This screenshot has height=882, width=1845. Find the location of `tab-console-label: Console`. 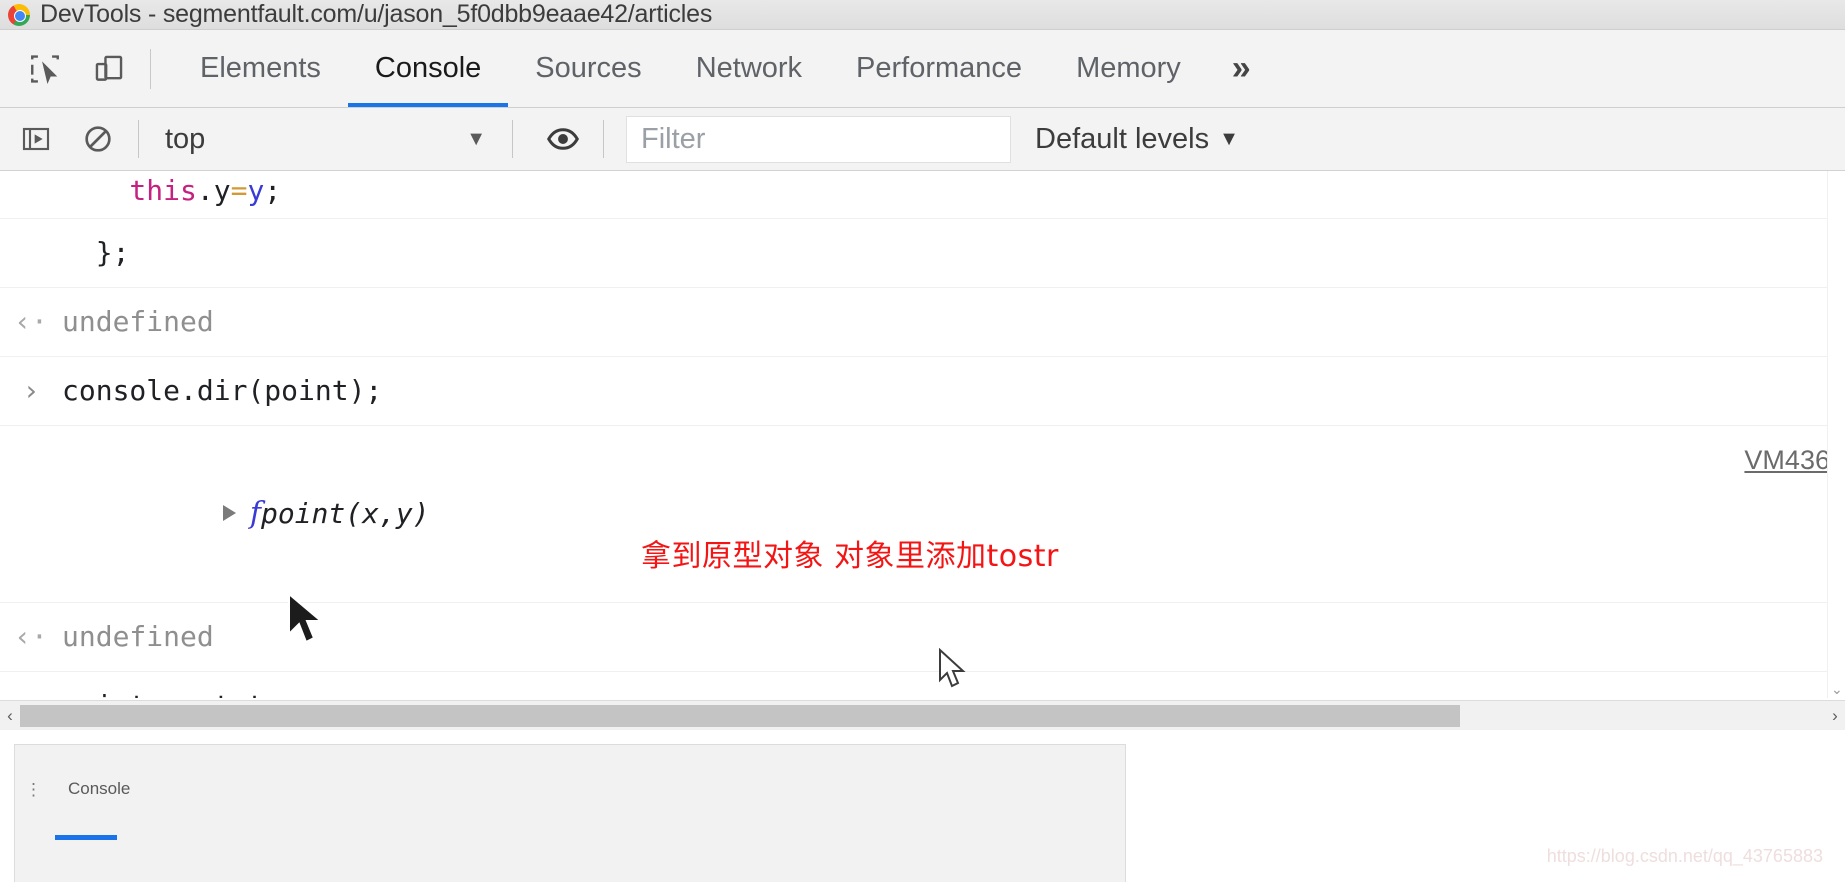

tab-console-label: Console is located at coordinates (428, 68).